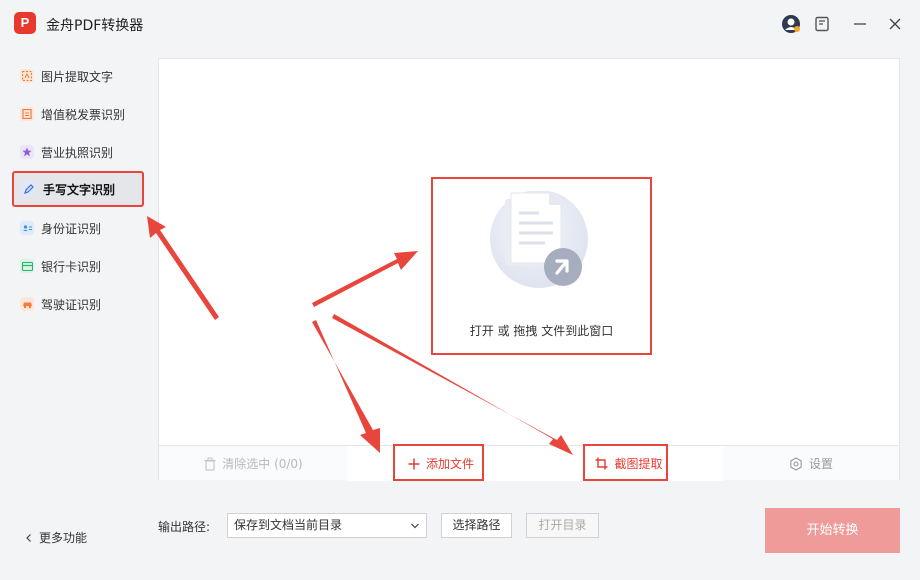 The height and width of the screenshot is (580, 920). What do you see at coordinates (438, 462) in the screenshot?
I see `add-file-highlight` at bounding box center [438, 462].